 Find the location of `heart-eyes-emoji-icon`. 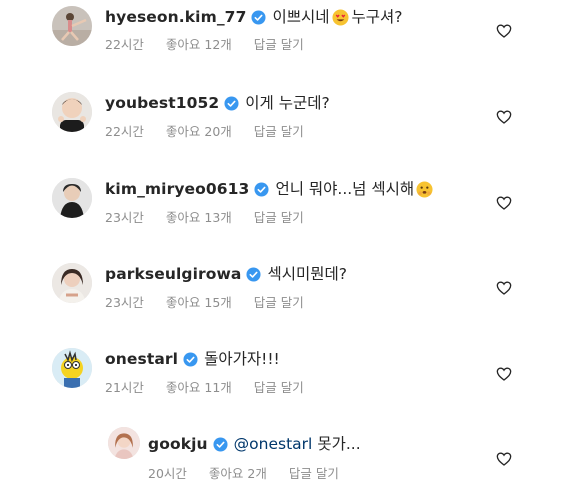

heart-eyes-emoji-icon is located at coordinates (340, 17).